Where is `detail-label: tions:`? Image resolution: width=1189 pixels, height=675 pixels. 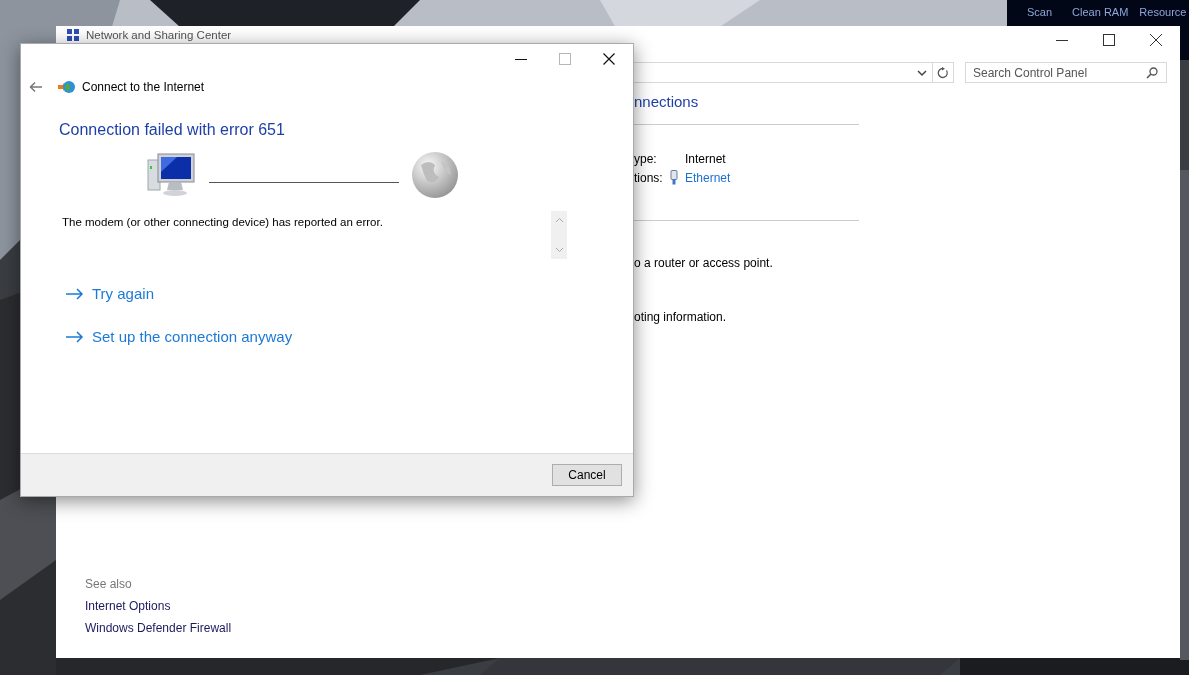
detail-label: tions: is located at coordinates (649, 177).